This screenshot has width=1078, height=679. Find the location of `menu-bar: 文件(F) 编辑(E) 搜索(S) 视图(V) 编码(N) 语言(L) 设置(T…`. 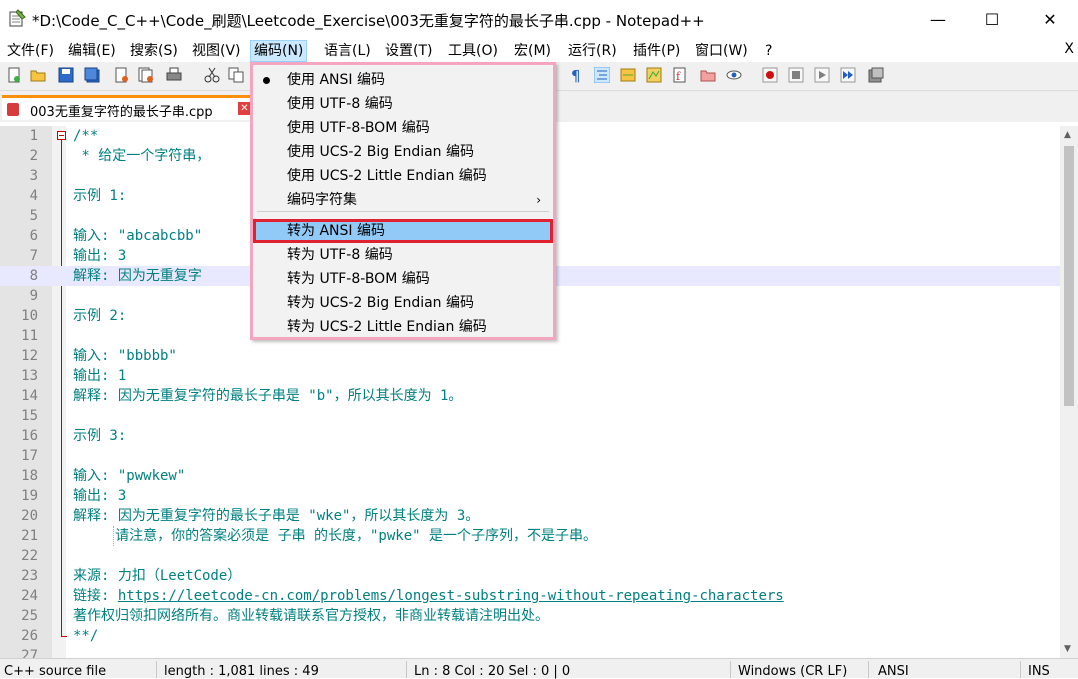

menu-bar: 文件(F) 编辑(E) 搜索(S) 视图(V) 编码(N) 语言(L) 设置(T… is located at coordinates (539, 50).